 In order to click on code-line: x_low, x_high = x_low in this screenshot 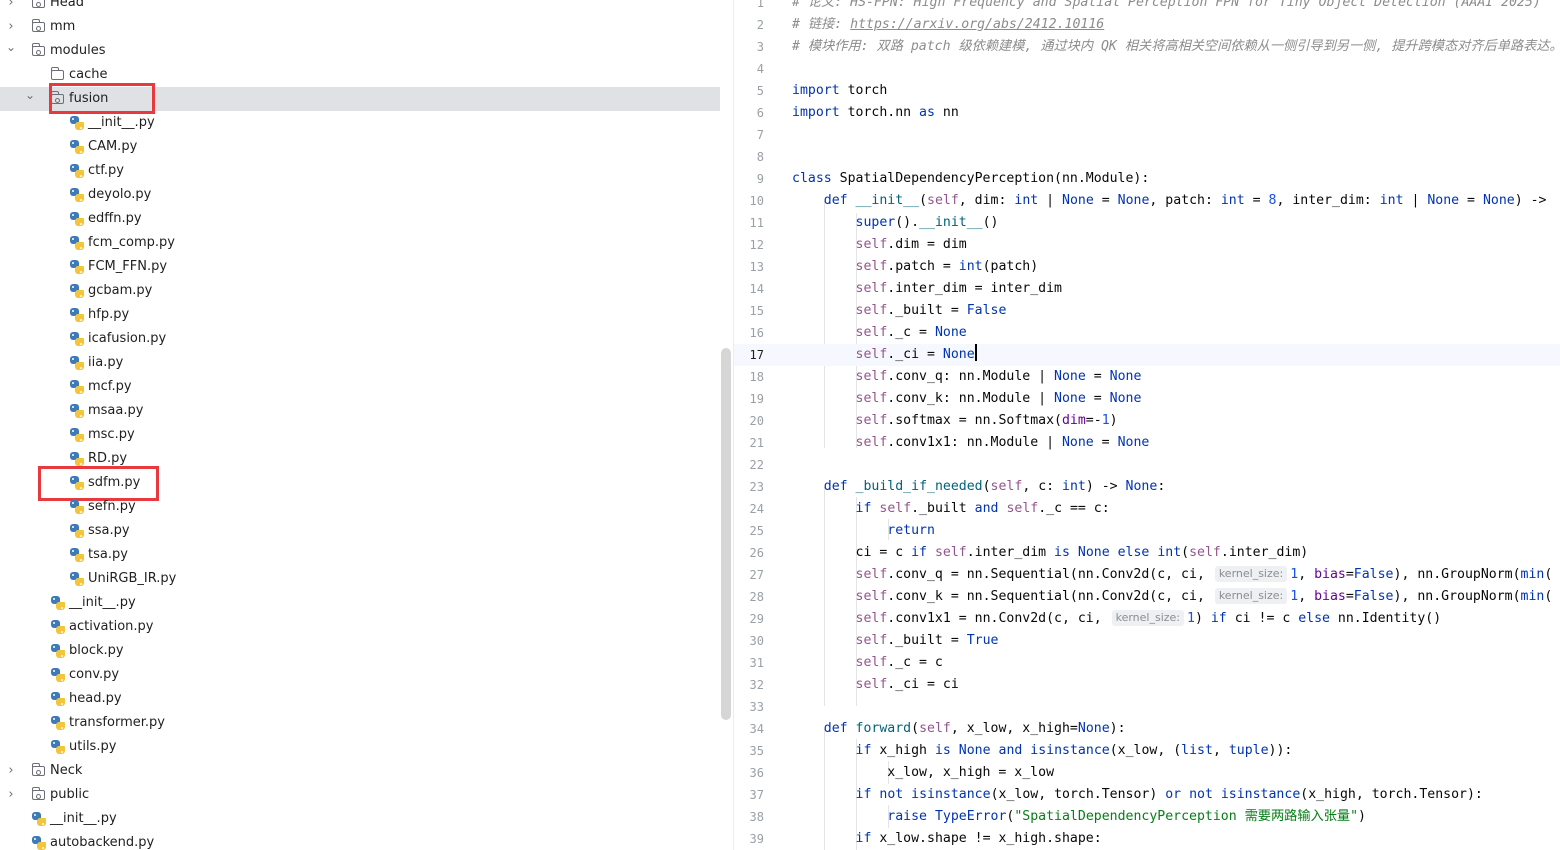, I will do `click(923, 773)`.